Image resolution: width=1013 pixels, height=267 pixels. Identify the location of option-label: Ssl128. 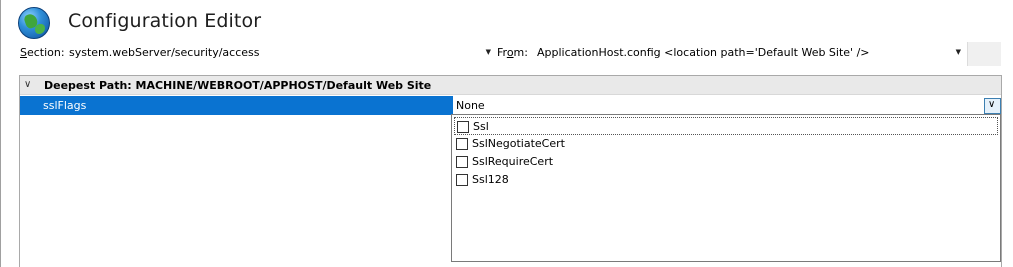
(490, 179).